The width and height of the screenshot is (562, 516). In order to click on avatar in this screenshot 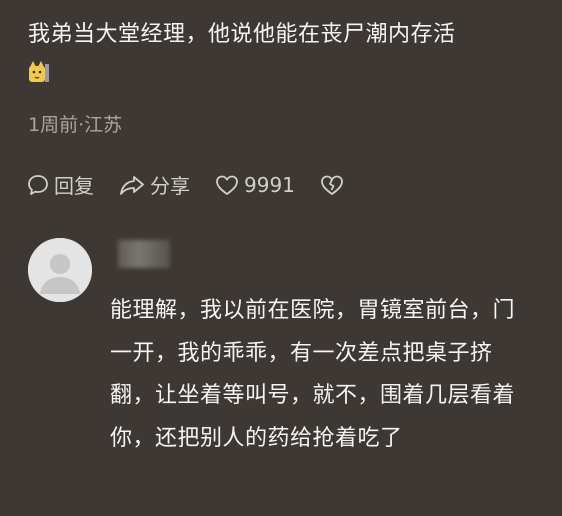, I will do `click(60, 270)`.